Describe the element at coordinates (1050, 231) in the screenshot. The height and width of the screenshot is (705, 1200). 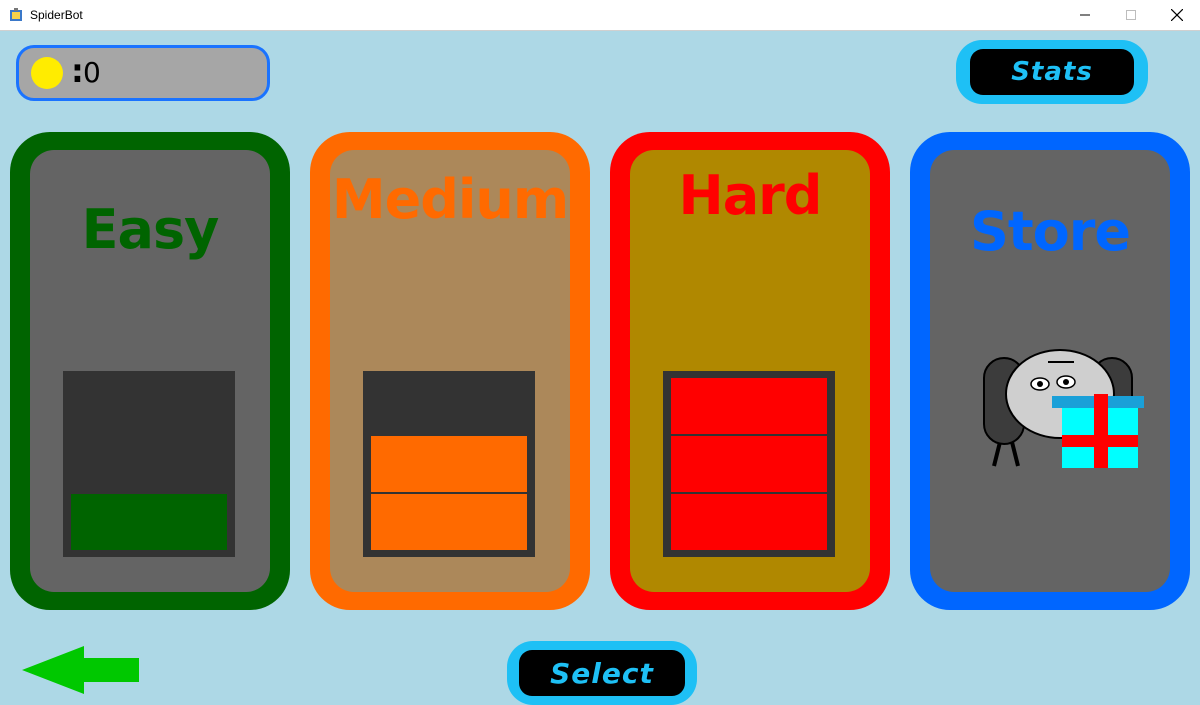
I see `card-title-store: Store` at that location.